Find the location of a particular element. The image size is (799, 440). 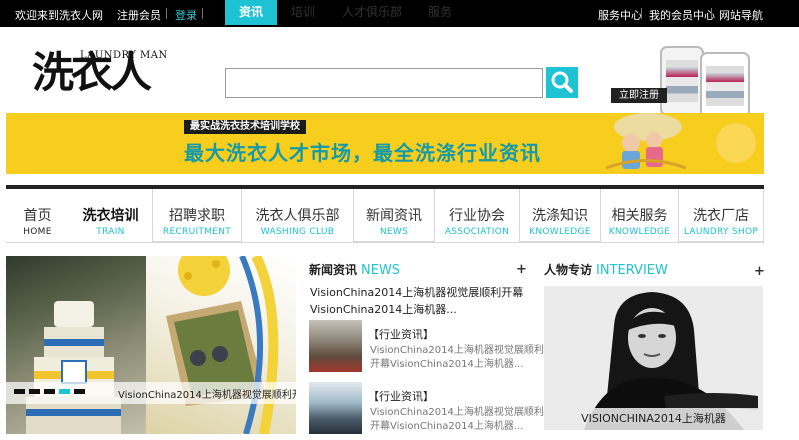

nav-label-en: RECRUITMENT is located at coordinates (197, 232).